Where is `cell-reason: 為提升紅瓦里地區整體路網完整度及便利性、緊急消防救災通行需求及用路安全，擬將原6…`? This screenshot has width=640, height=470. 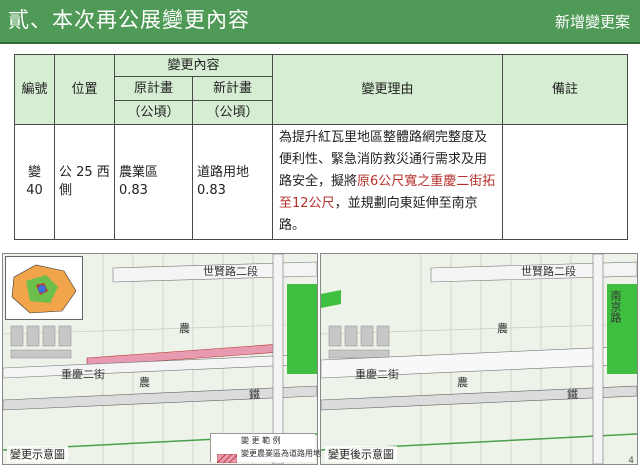 cell-reason: 為提升紅瓦里地區整體路網完整度及便利性、緊急消防救災通行需求及用路安全，擬將原6… is located at coordinates (388, 182).